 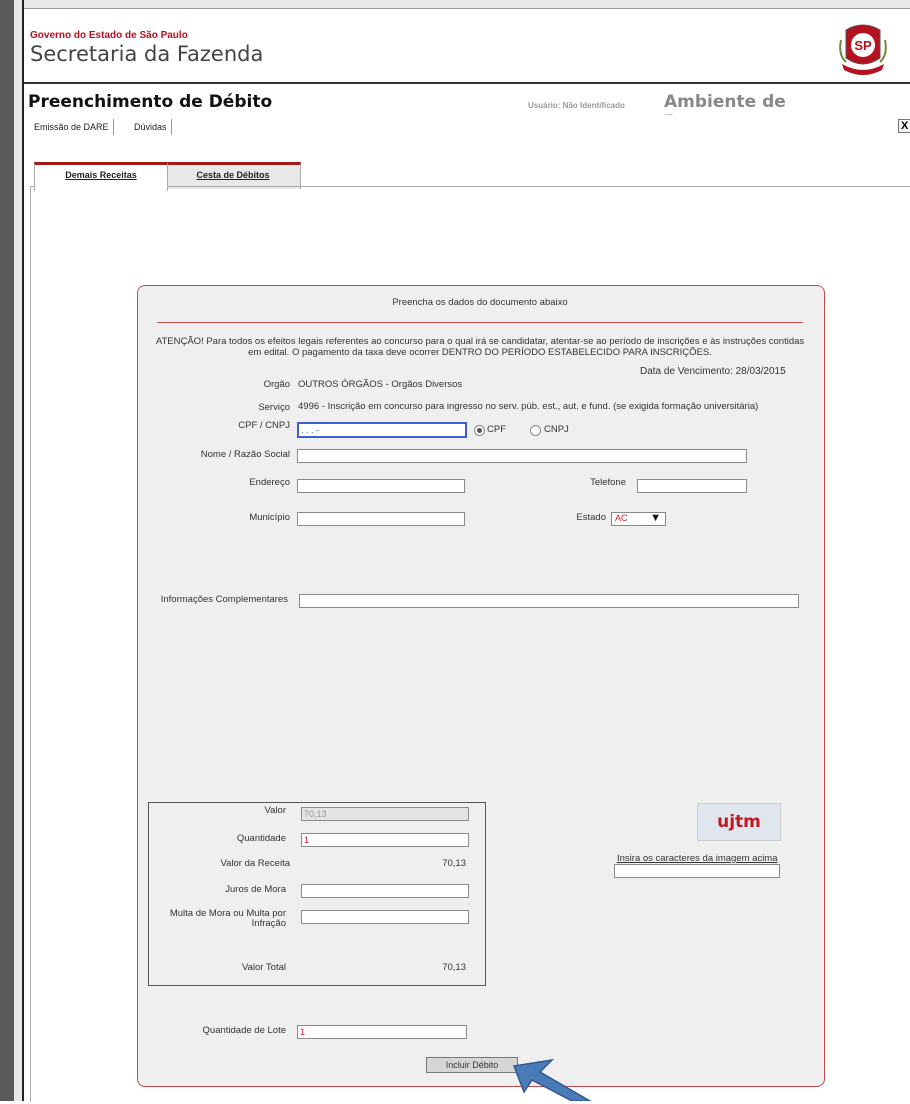 I want to click on menu-item-emissao-dare: Emissão de DARE, so click(x=72, y=127).